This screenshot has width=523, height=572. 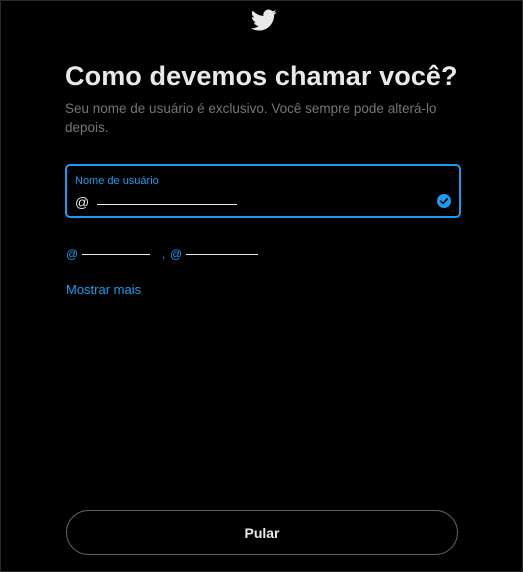 I want to click on username-field-label: Nome de usuário, so click(x=117, y=181).